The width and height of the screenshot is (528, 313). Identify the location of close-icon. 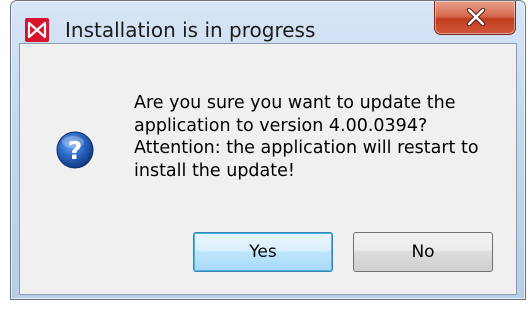
(476, 17).